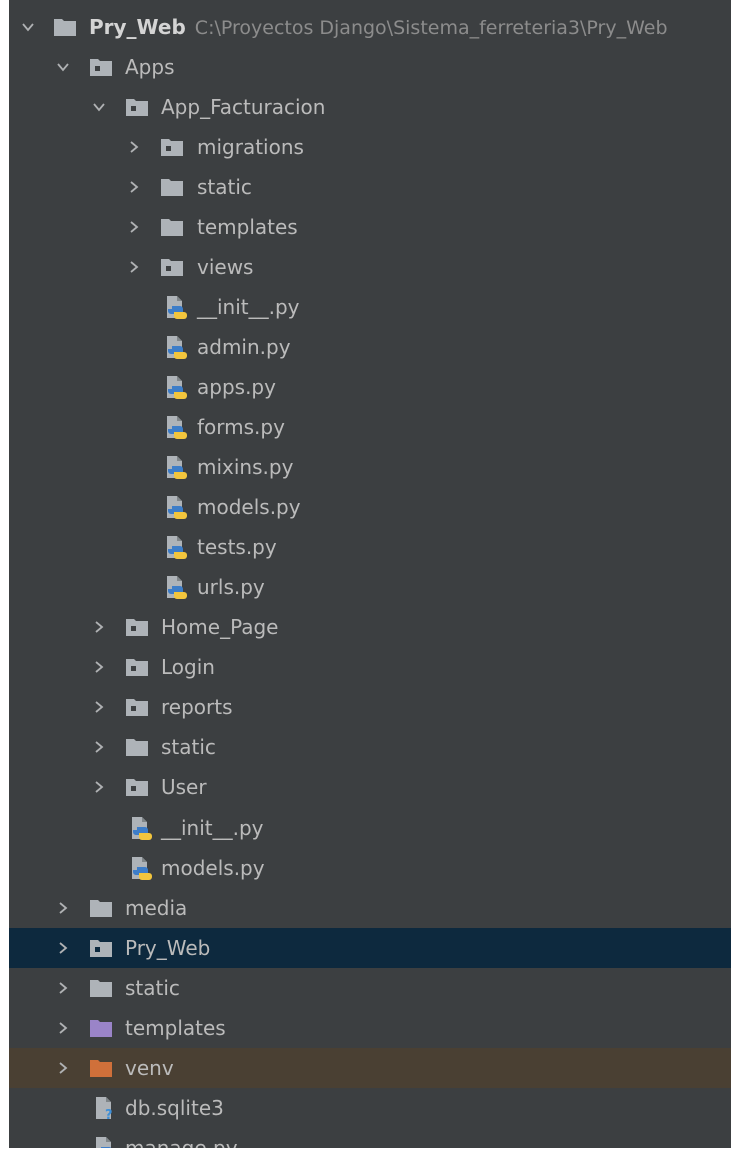  What do you see at coordinates (370, 227) in the screenshot?
I see `tree-node-templates: templates` at bounding box center [370, 227].